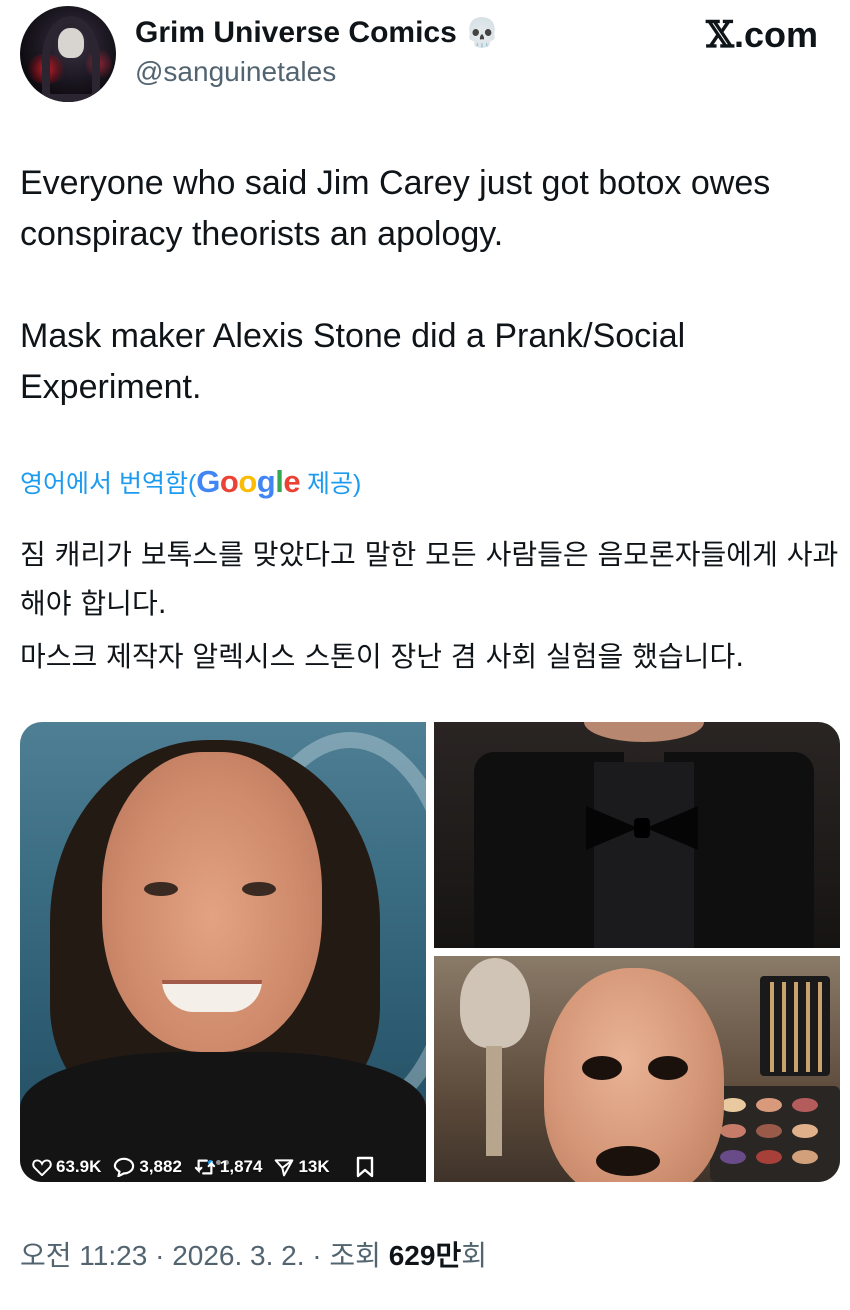 This screenshot has width=850, height=1310. Describe the element at coordinates (248, 481) in the screenshot. I see `google-logo: Google` at that location.